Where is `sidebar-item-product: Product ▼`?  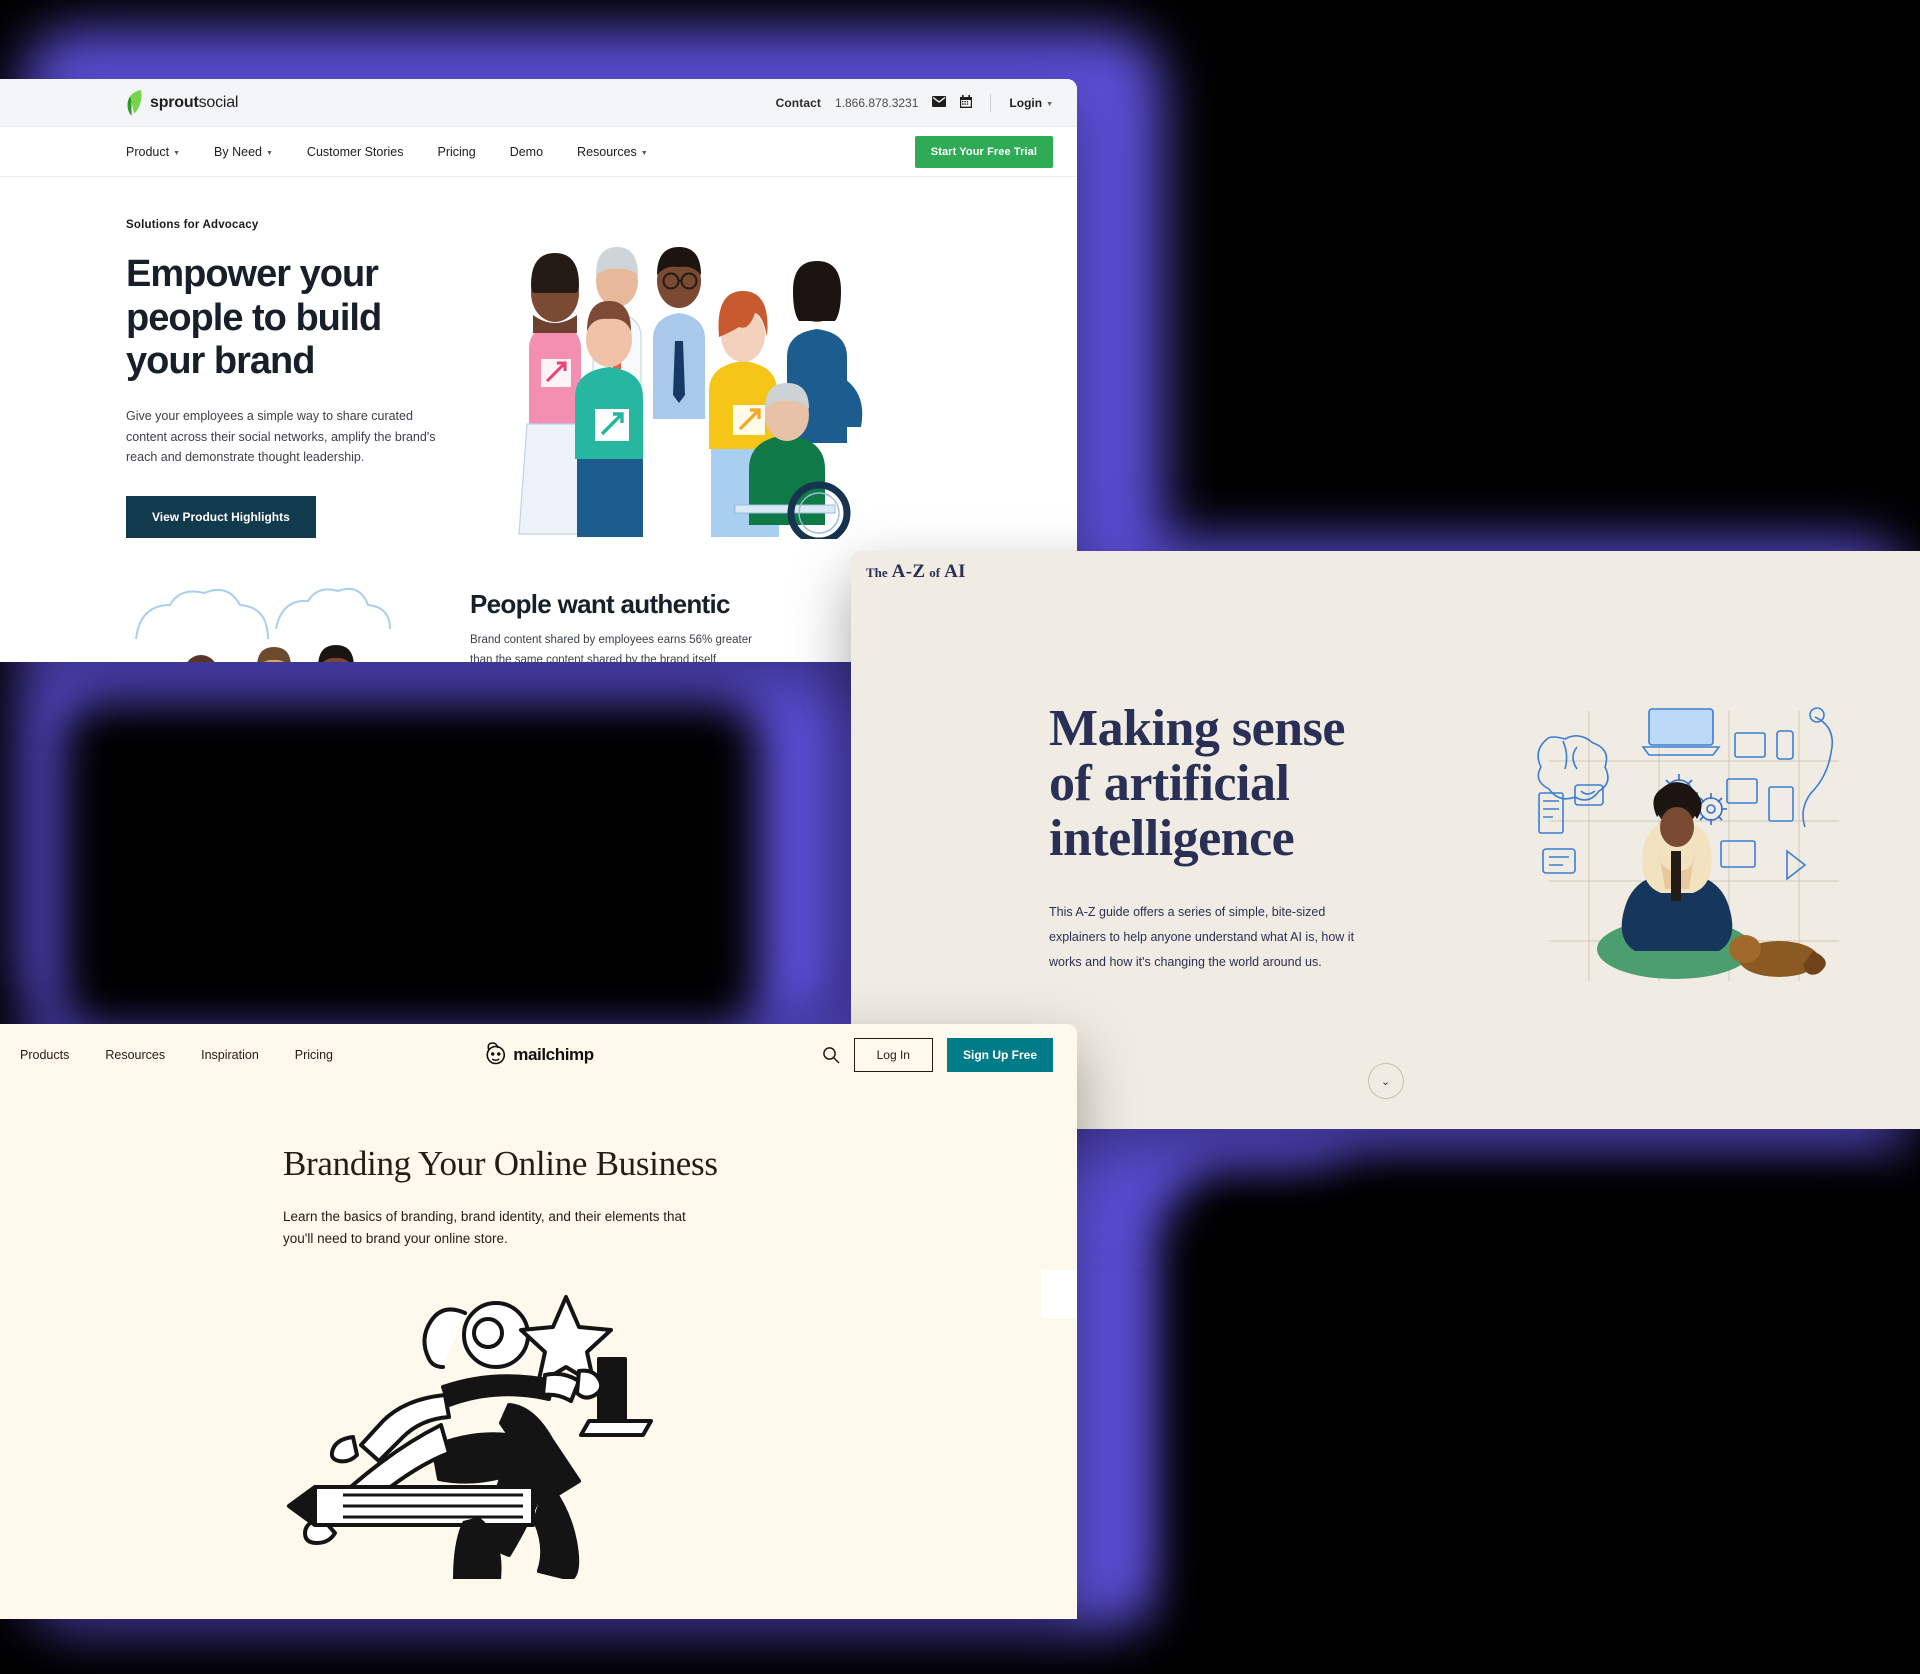 sidebar-item-product: Product ▼ is located at coordinates (153, 152).